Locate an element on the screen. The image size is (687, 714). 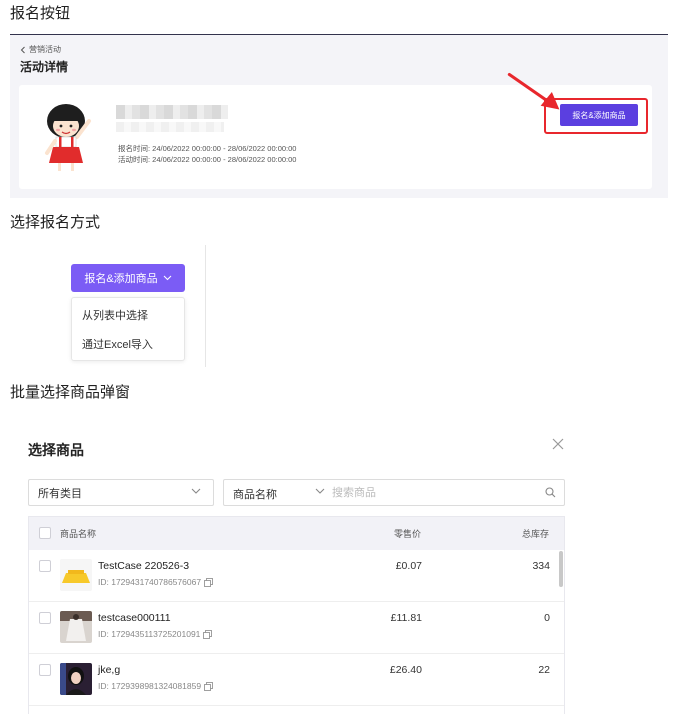
product-id-text: ID: 1729435113725201091 is located at coordinates (149, 634).